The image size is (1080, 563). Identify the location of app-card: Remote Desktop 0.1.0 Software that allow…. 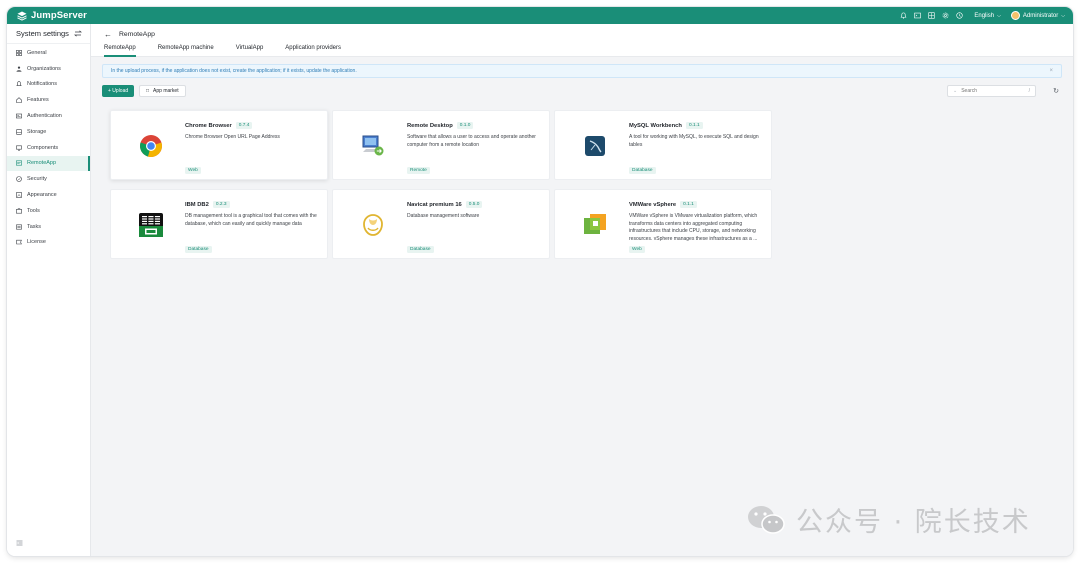
(441, 145).